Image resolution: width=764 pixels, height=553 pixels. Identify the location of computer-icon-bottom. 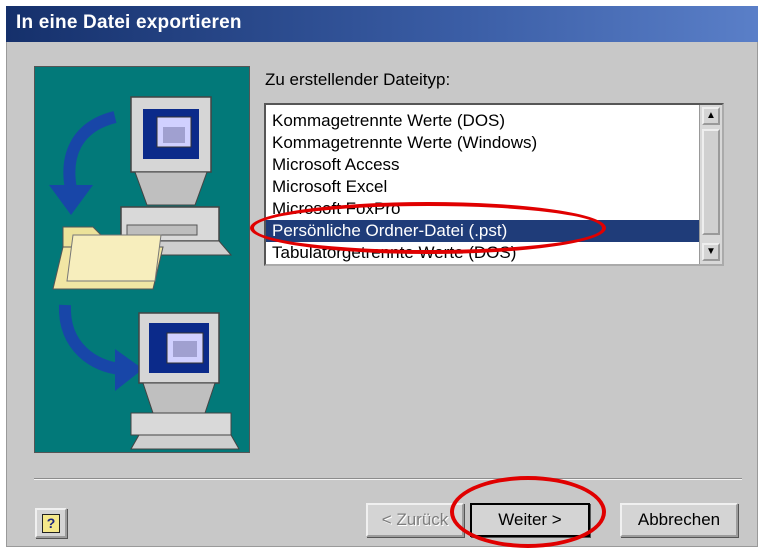
(185, 381).